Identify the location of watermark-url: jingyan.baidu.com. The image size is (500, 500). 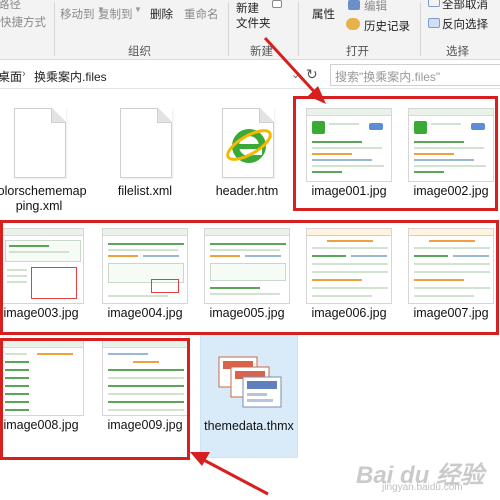
(422, 487).